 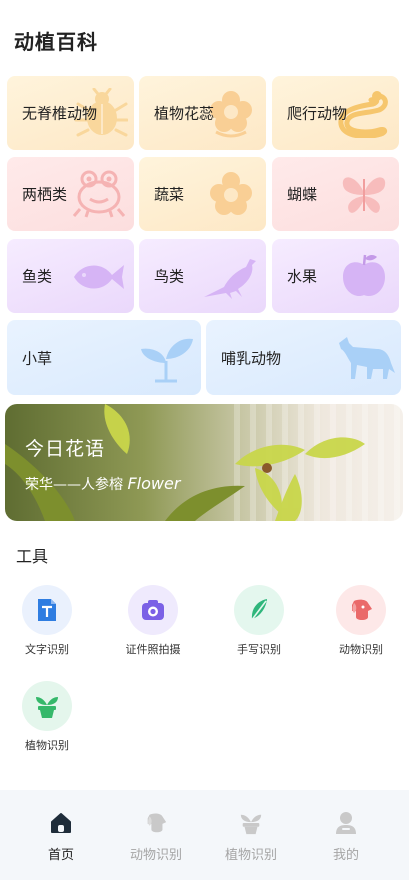 I want to click on category-label: 小草, so click(x=37, y=358).